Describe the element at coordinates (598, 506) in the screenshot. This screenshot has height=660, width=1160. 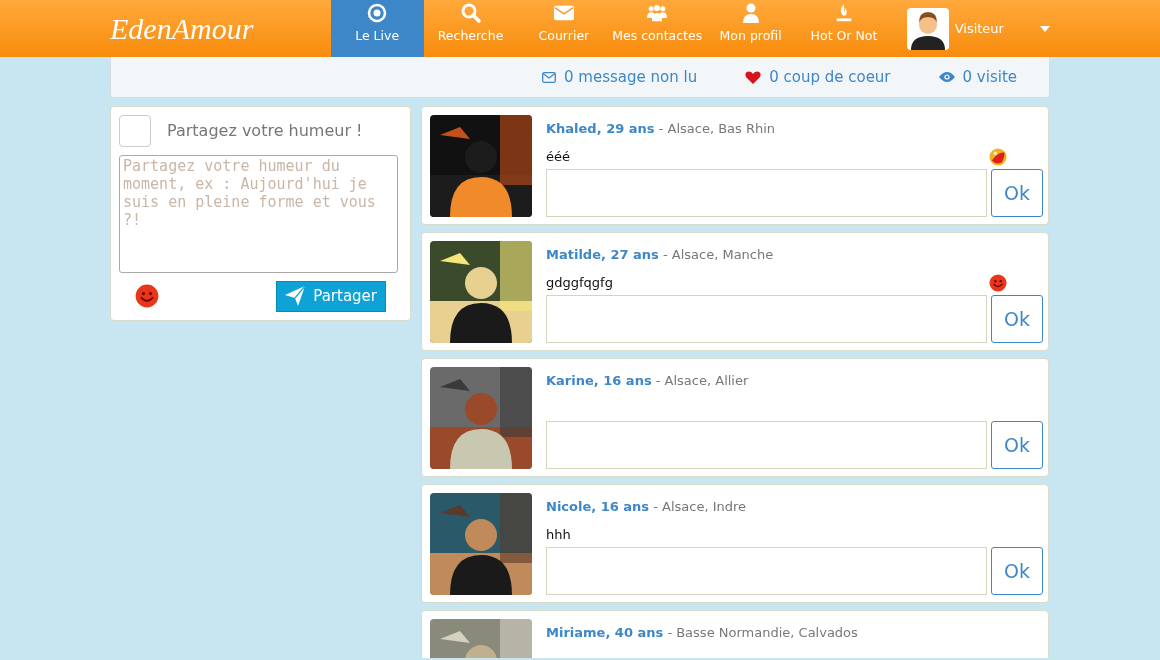
I see `author-link: Nicole, 16 ans` at that location.